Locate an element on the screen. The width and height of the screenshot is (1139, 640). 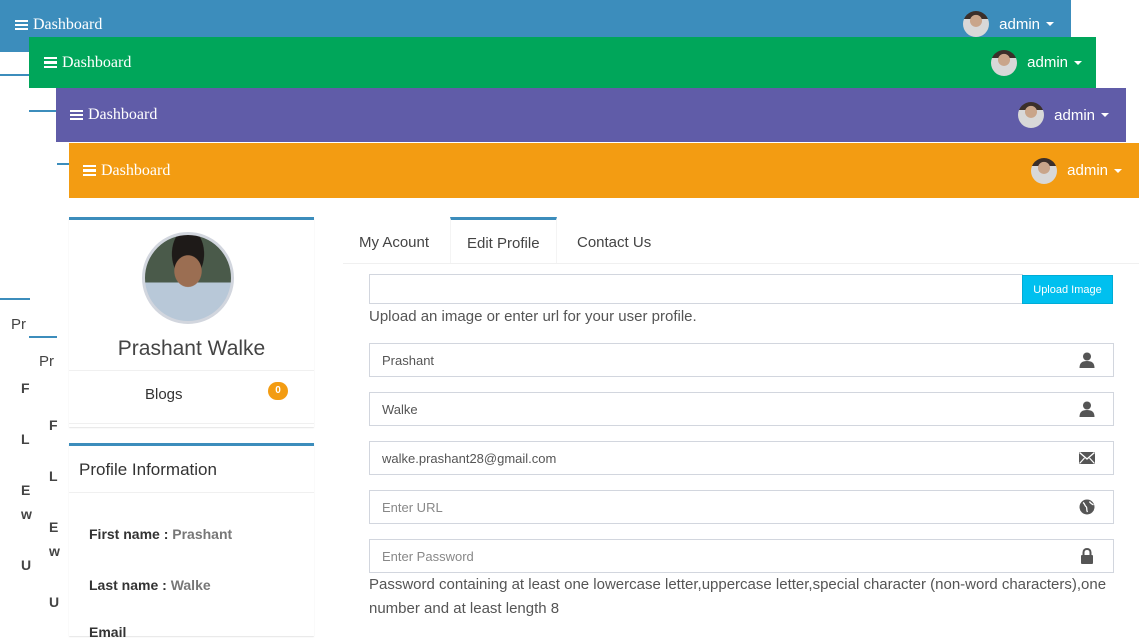
navbar-purple: Dashboard admin is located at coordinates (591, 115).